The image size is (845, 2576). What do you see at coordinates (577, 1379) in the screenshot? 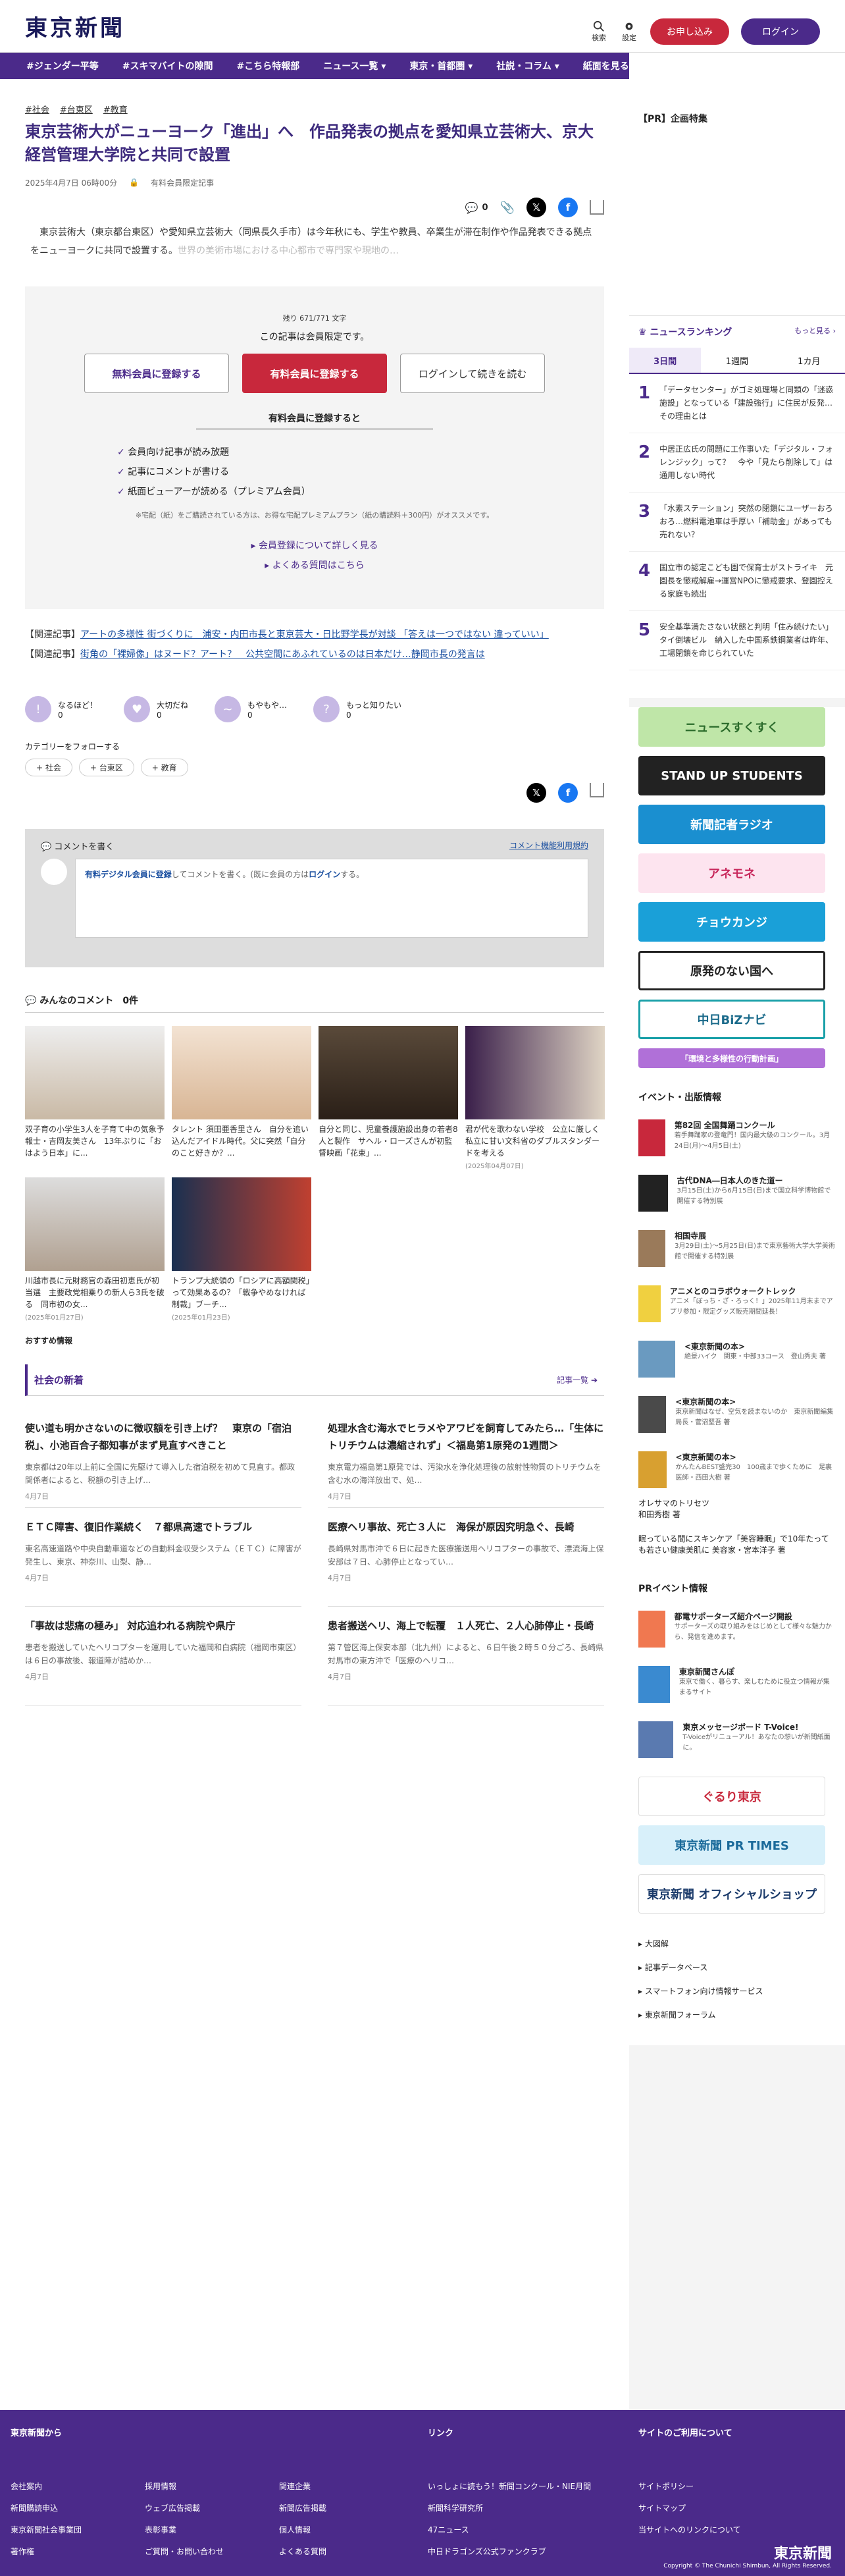
I see `social-more-link: 記事一覧 ➔` at bounding box center [577, 1379].